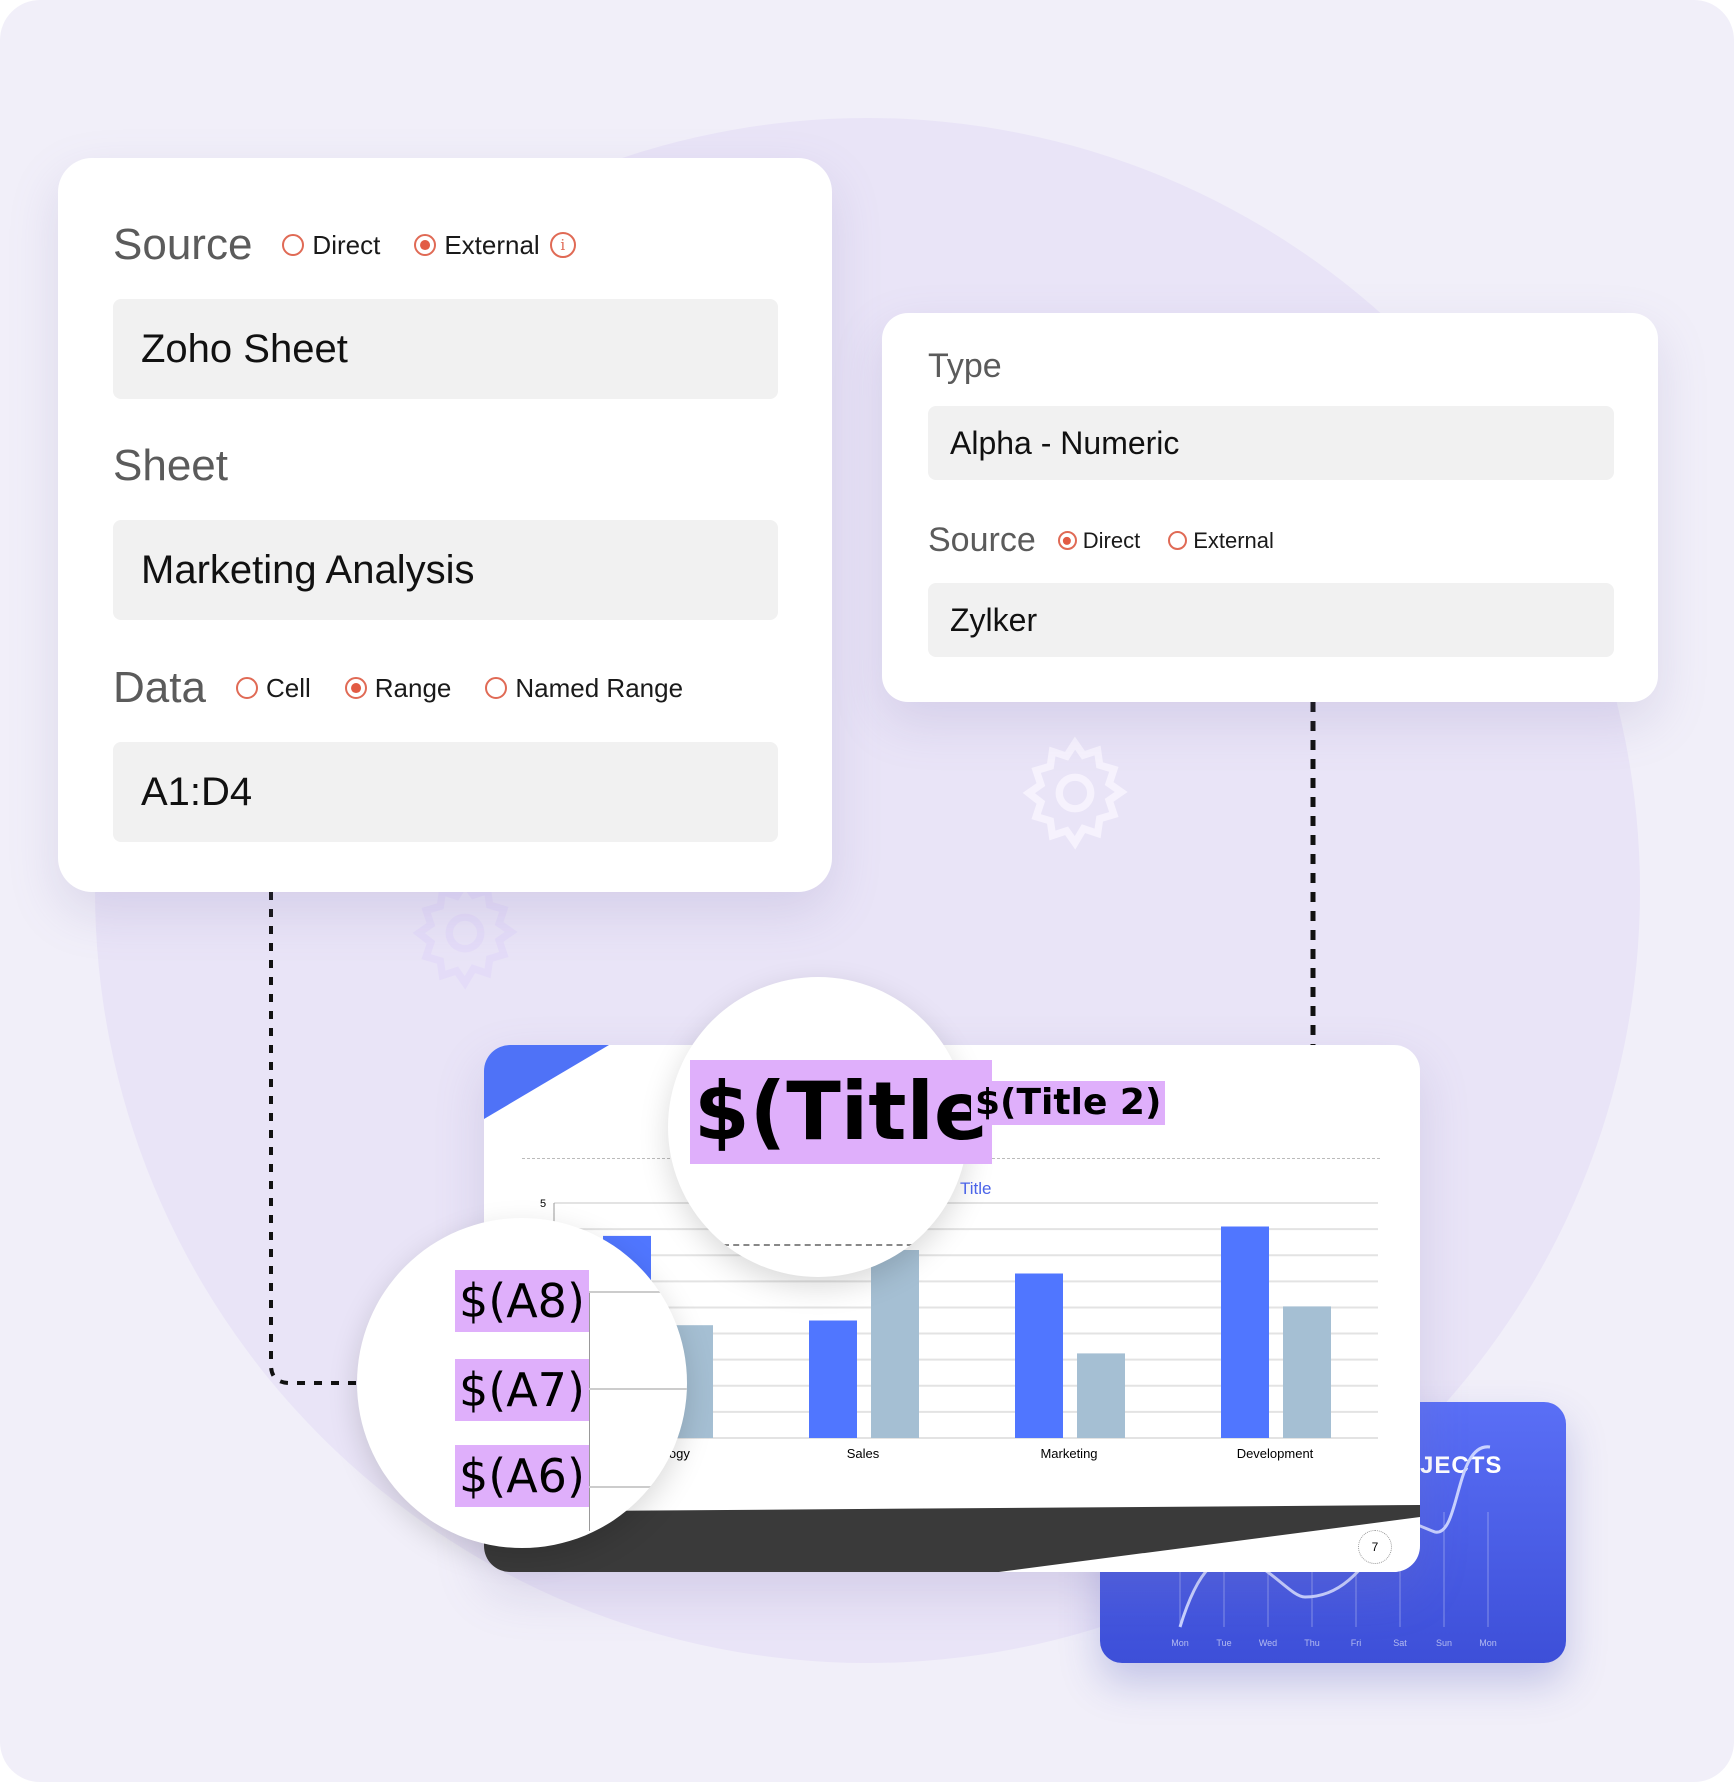 The image size is (1734, 1782). I want to click on radio-data-cell: Cell, so click(273, 688).